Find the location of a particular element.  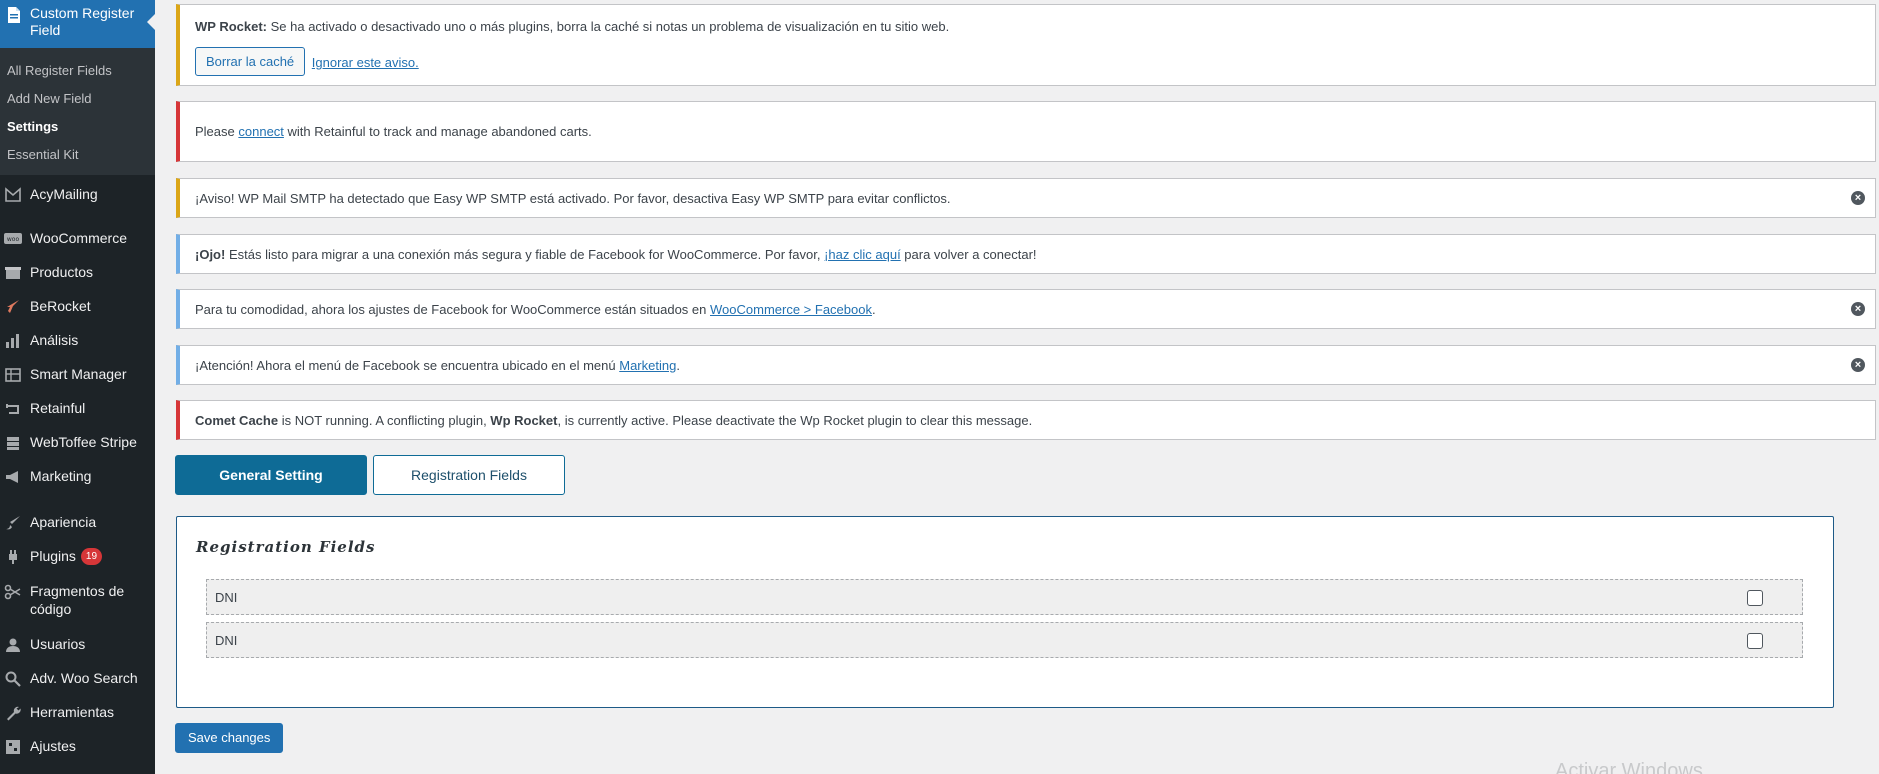

box-icon is located at coordinates (13, 273).